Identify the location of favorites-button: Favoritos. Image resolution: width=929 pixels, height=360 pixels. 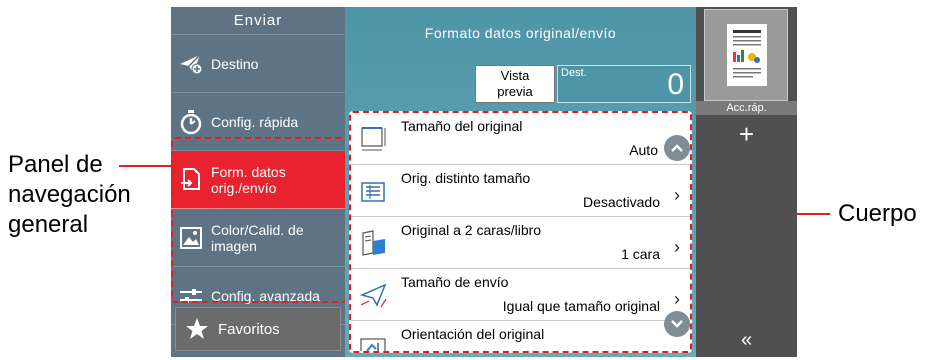
(258, 329).